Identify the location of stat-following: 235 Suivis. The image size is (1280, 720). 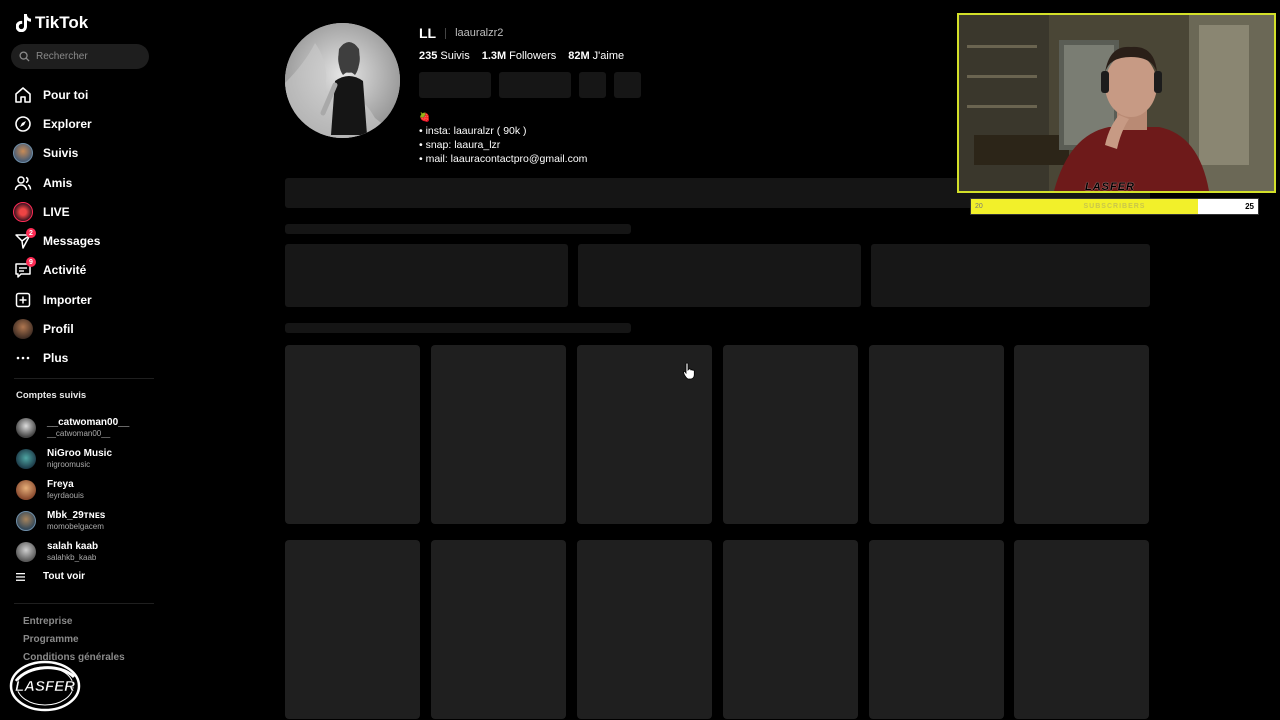
(444, 56).